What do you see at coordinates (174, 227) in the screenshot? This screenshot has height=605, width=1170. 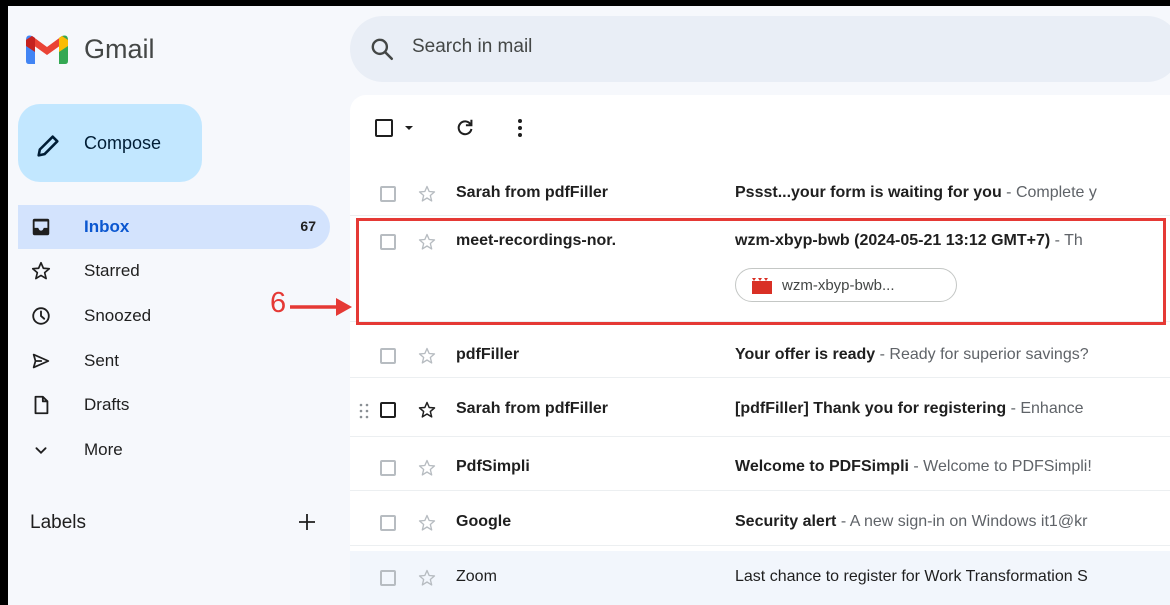 I see `nav-item-inbox: Inbox 67` at bounding box center [174, 227].